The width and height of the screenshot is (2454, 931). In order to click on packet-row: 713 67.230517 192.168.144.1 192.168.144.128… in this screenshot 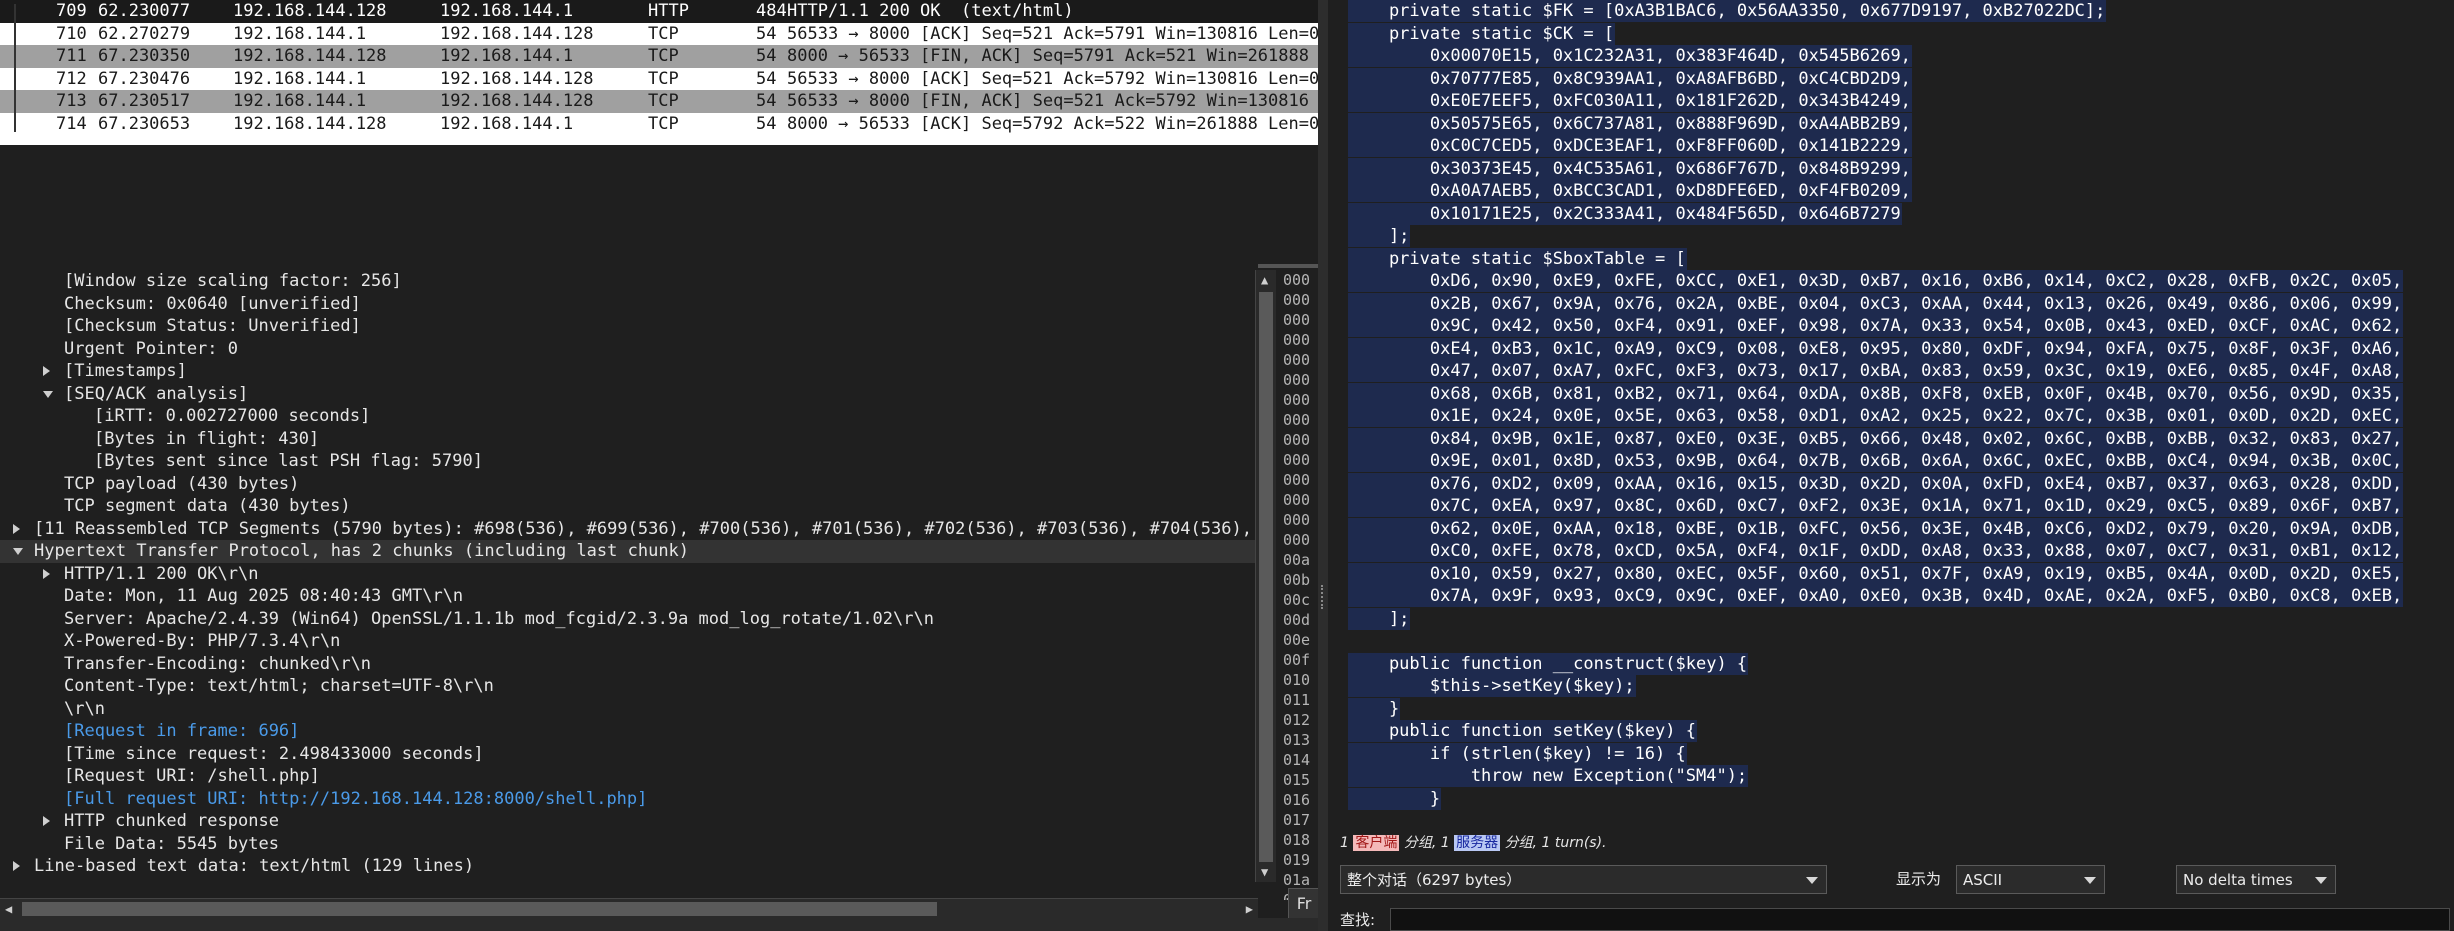, I will do `click(659, 101)`.